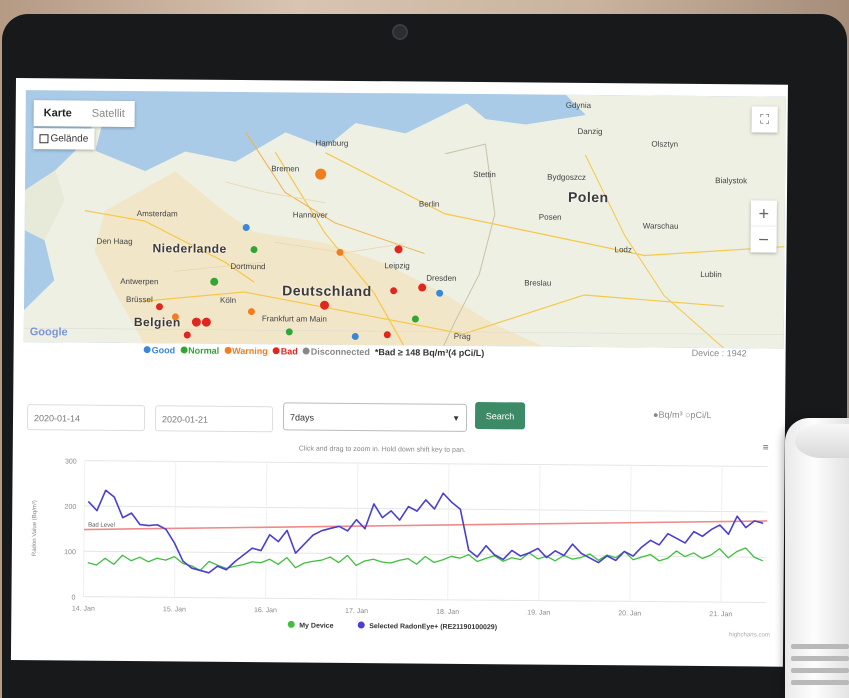 This screenshot has width=849, height=698. Describe the element at coordinates (69, 139) in the screenshot. I see `terrain-label: Gelände` at that location.